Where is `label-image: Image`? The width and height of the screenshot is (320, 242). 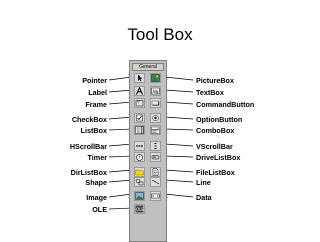
label-image: Image is located at coordinates (96, 197).